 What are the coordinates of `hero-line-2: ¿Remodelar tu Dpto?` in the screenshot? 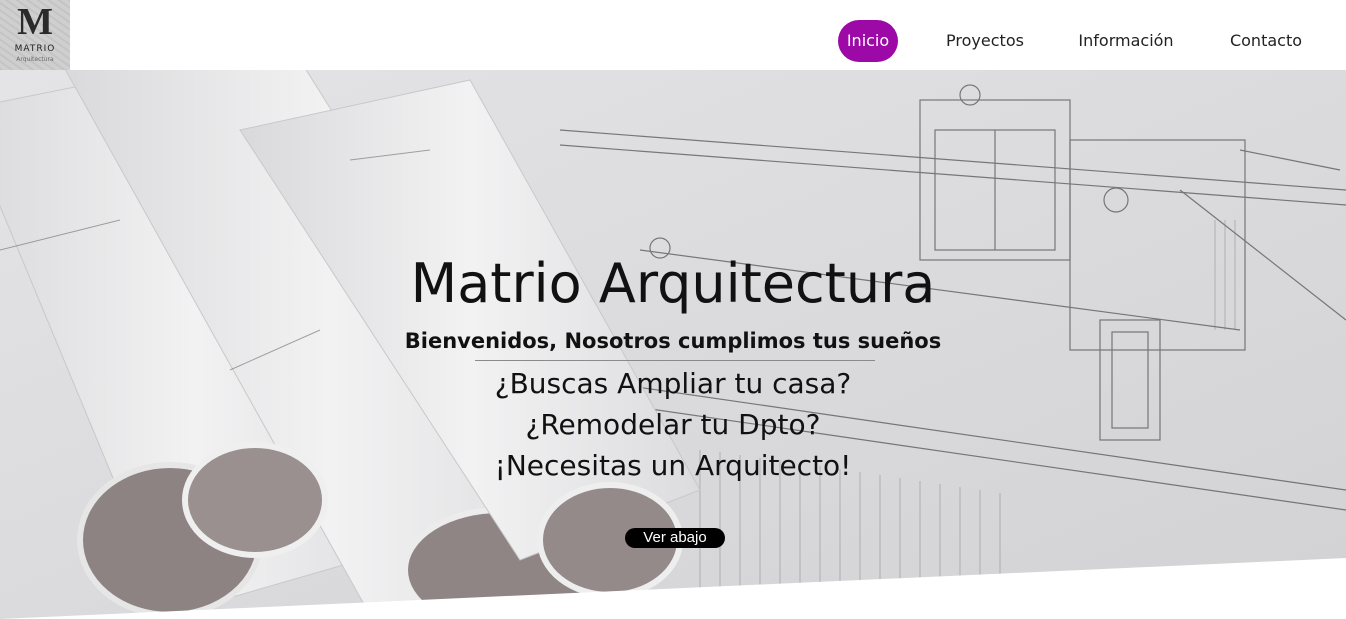 It's located at (673, 424).